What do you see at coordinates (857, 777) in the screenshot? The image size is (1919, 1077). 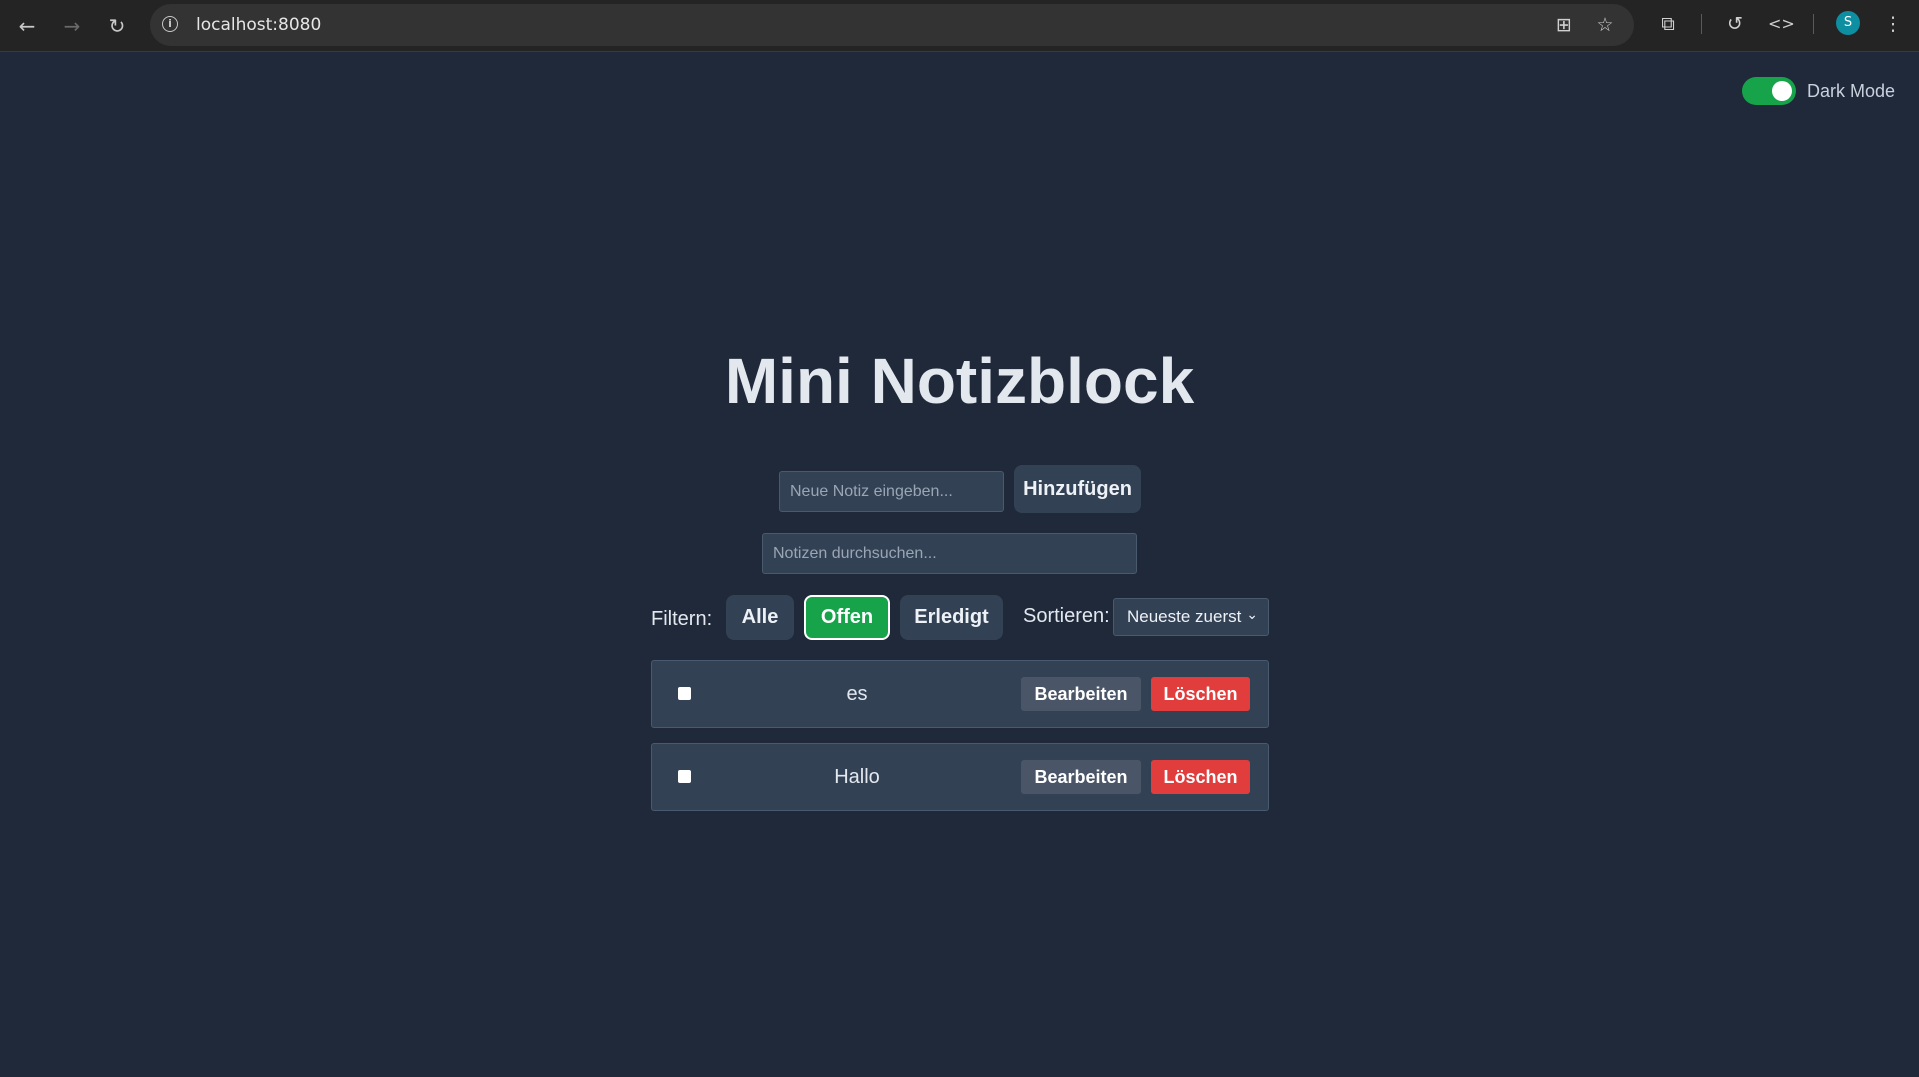 I see `note-text: Hallo` at bounding box center [857, 777].